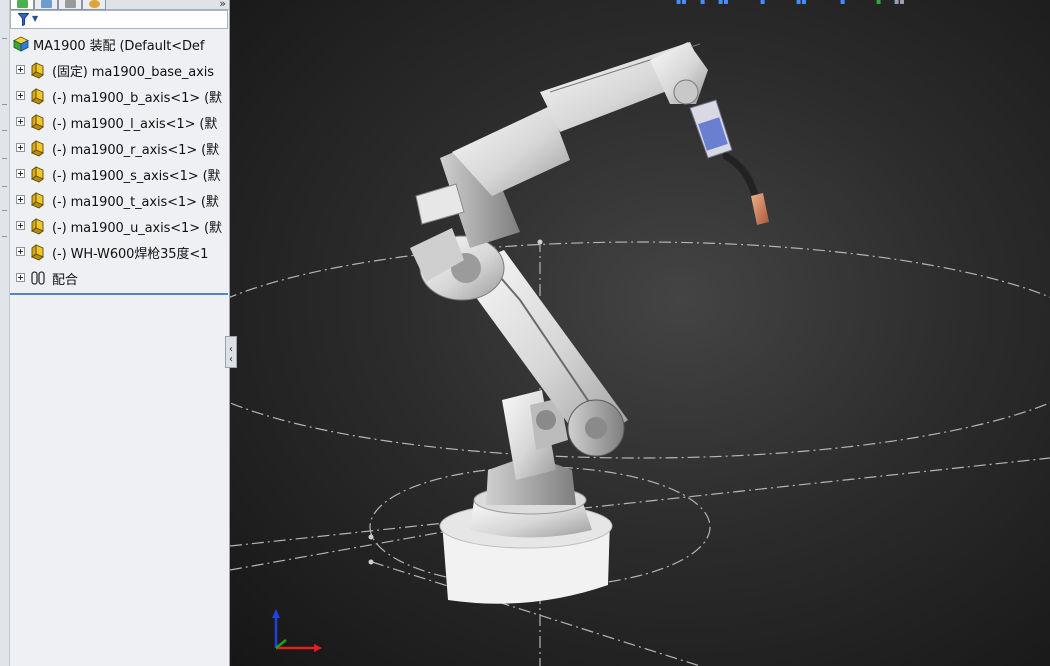 The height and width of the screenshot is (666, 1050). I want to click on tree-item-label: (-) ma1900_t_axis<1> (默, so click(135, 202).